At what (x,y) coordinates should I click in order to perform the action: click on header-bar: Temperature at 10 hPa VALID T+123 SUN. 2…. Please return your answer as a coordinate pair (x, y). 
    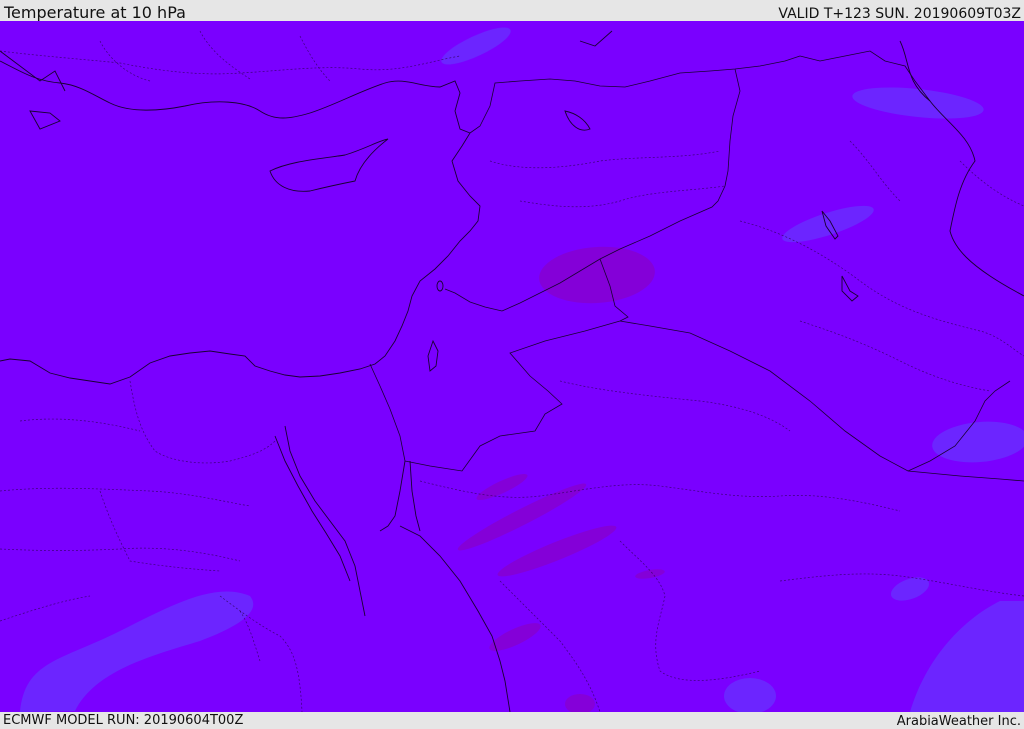
    Looking at the image, I should click on (512, 11).